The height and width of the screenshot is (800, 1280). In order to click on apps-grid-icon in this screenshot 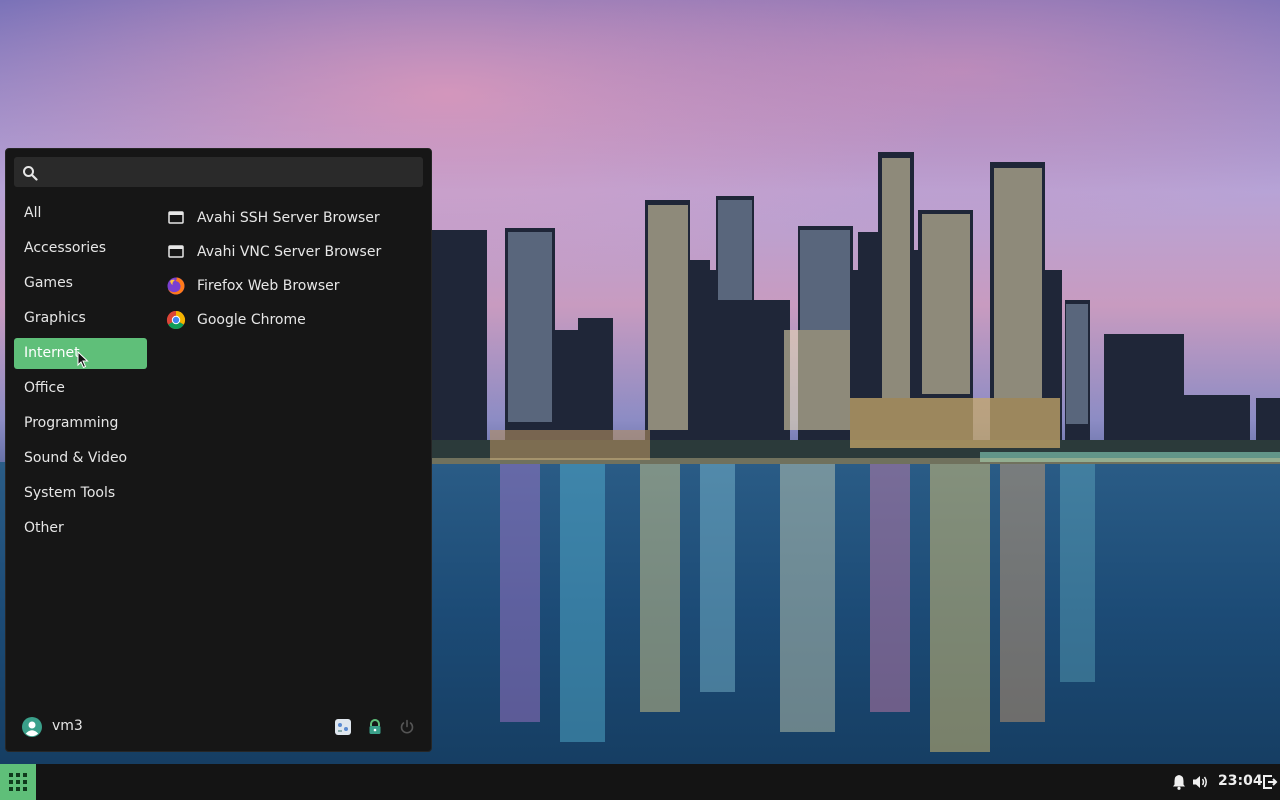, I will do `click(18, 782)`.